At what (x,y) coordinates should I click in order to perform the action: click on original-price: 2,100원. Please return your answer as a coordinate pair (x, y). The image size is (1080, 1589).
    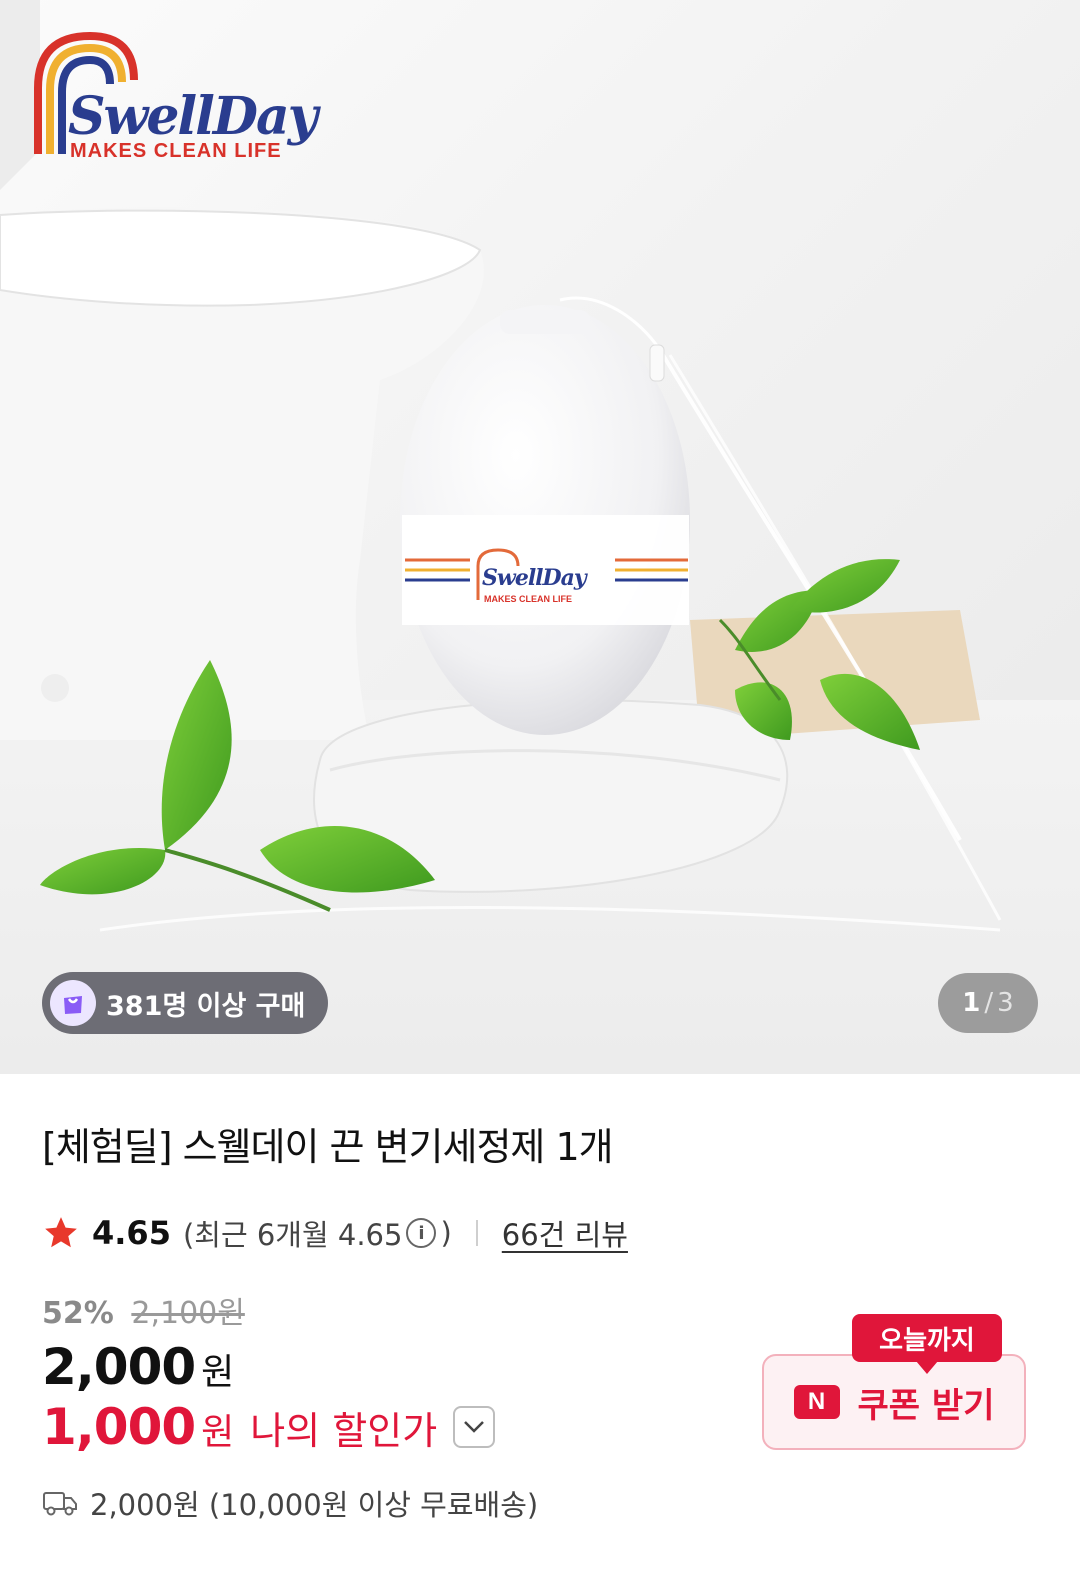
    Looking at the image, I should click on (188, 1313).